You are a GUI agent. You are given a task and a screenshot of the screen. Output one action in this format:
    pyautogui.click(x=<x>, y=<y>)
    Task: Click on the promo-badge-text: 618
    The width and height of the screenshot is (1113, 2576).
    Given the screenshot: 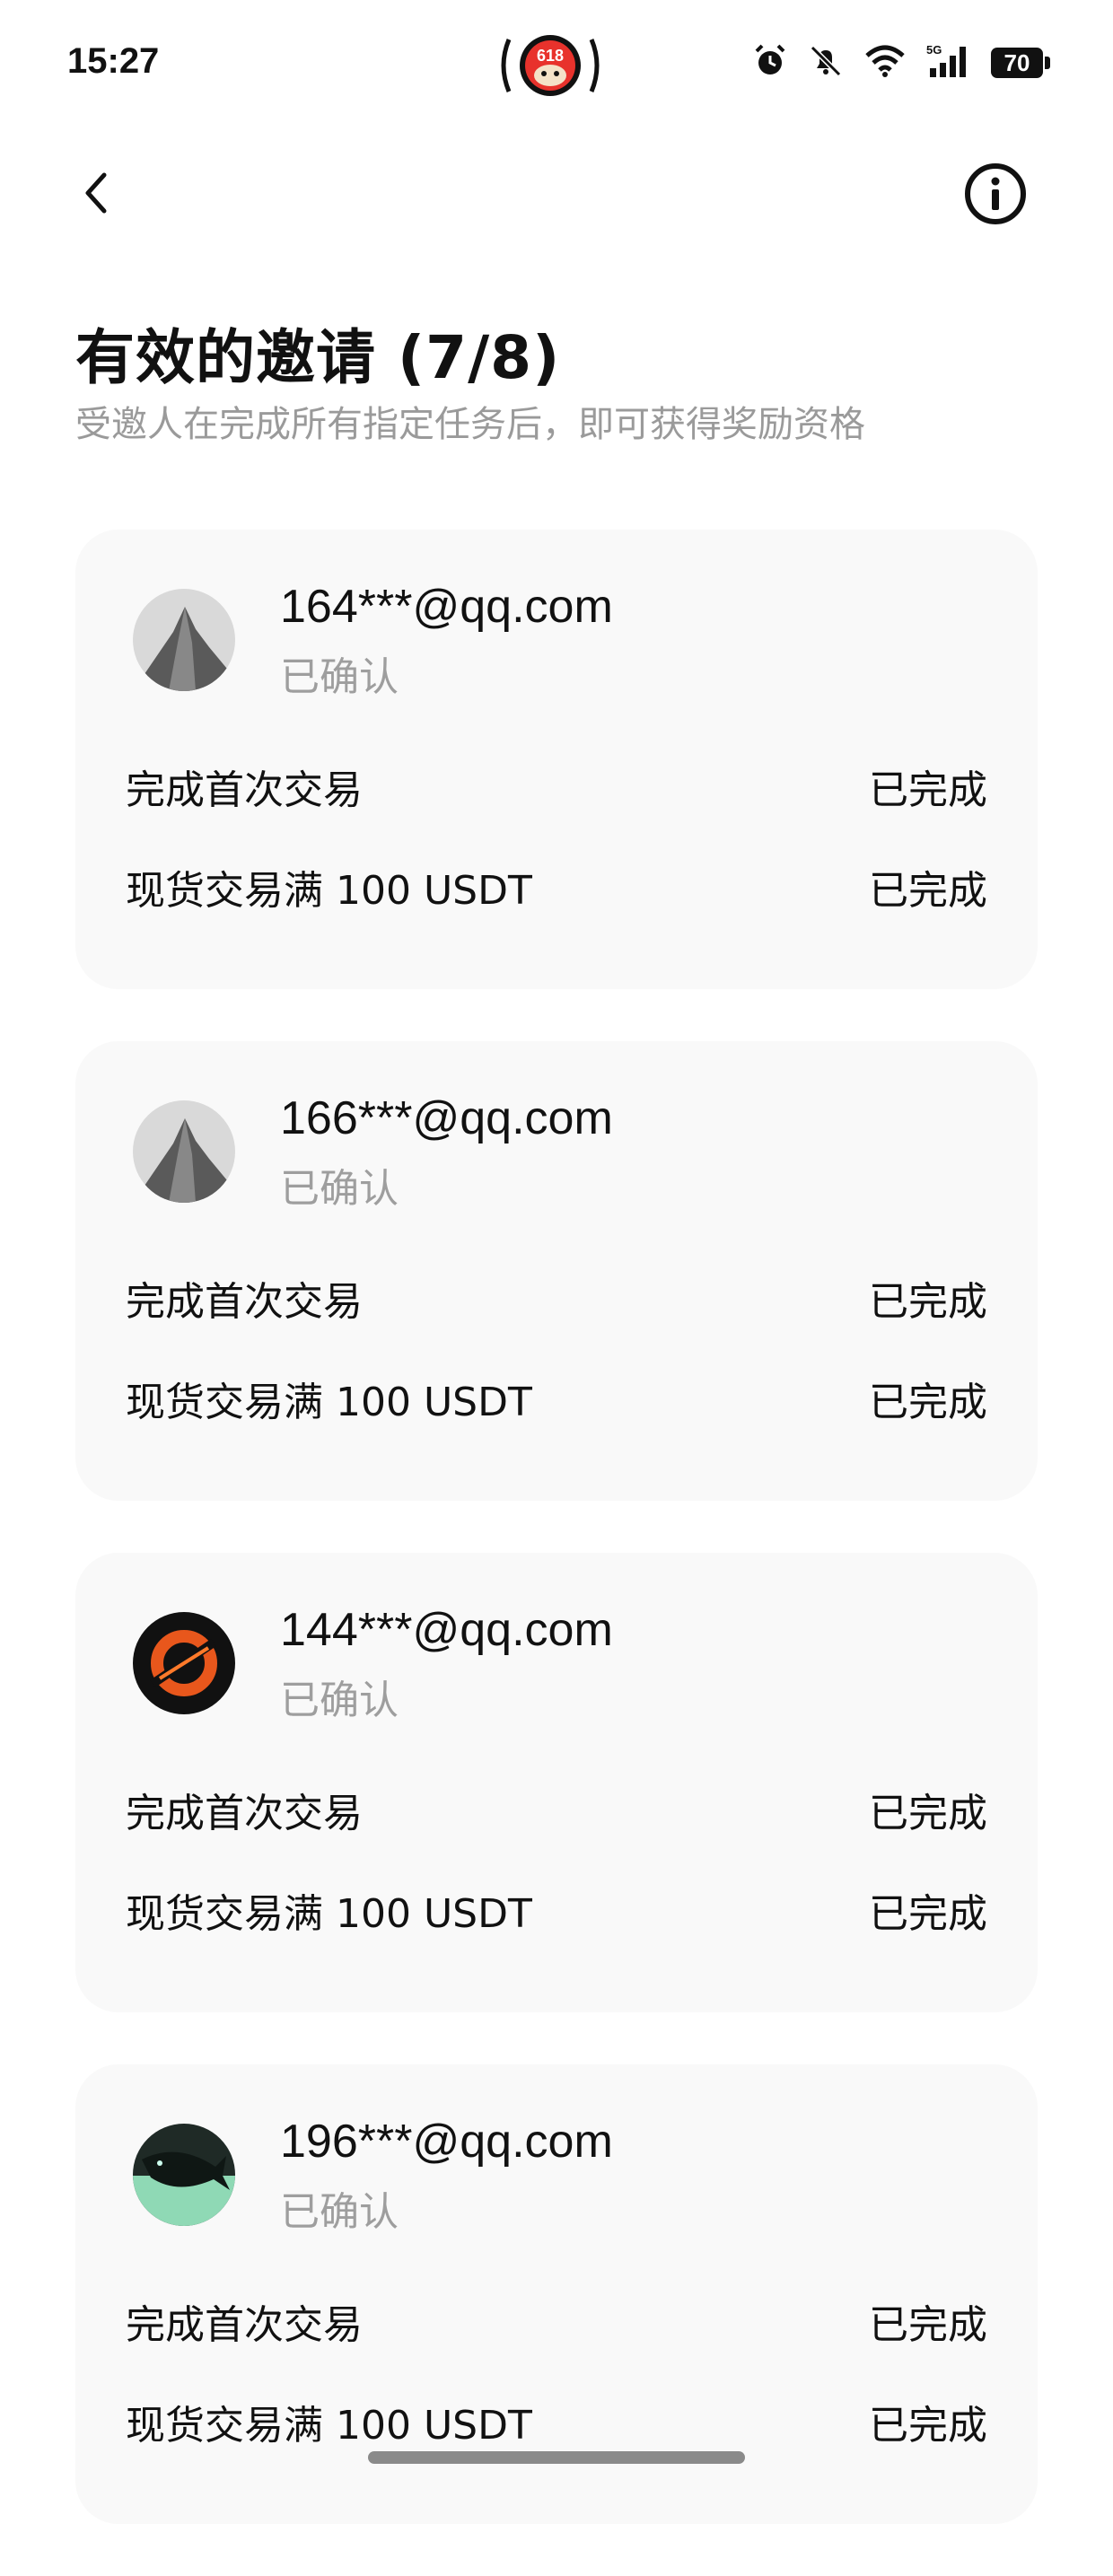 What is the action you would take?
    pyautogui.click(x=551, y=56)
    